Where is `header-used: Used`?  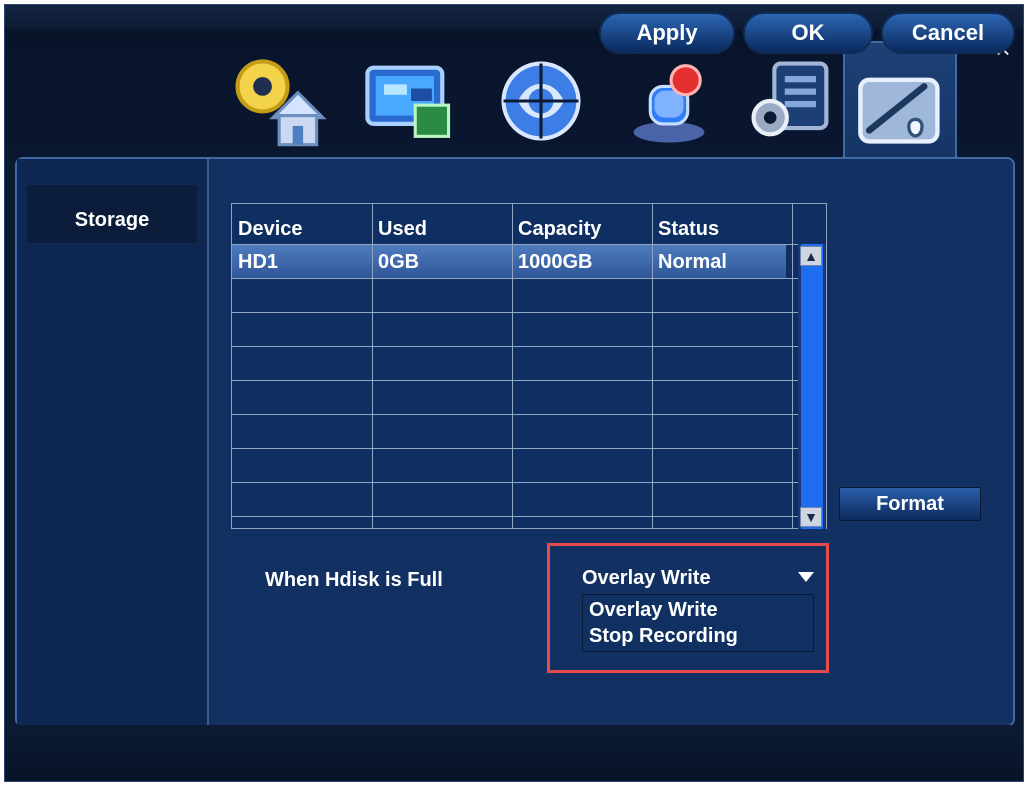 header-used: Used is located at coordinates (402, 229).